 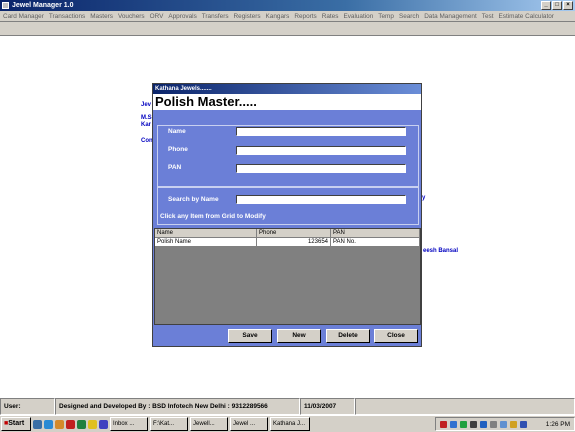 What do you see at coordinates (206, 242) in the screenshot?
I see `cell-name: Polish Name` at bounding box center [206, 242].